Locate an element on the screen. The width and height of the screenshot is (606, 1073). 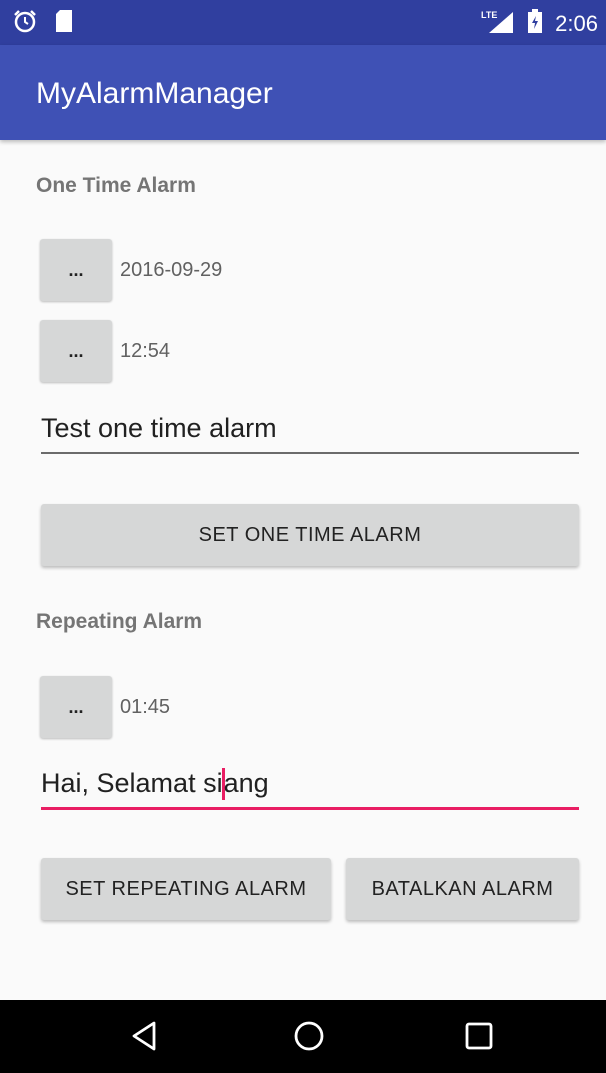
one-time-date-value: 2016-09-29 is located at coordinates (171, 270).